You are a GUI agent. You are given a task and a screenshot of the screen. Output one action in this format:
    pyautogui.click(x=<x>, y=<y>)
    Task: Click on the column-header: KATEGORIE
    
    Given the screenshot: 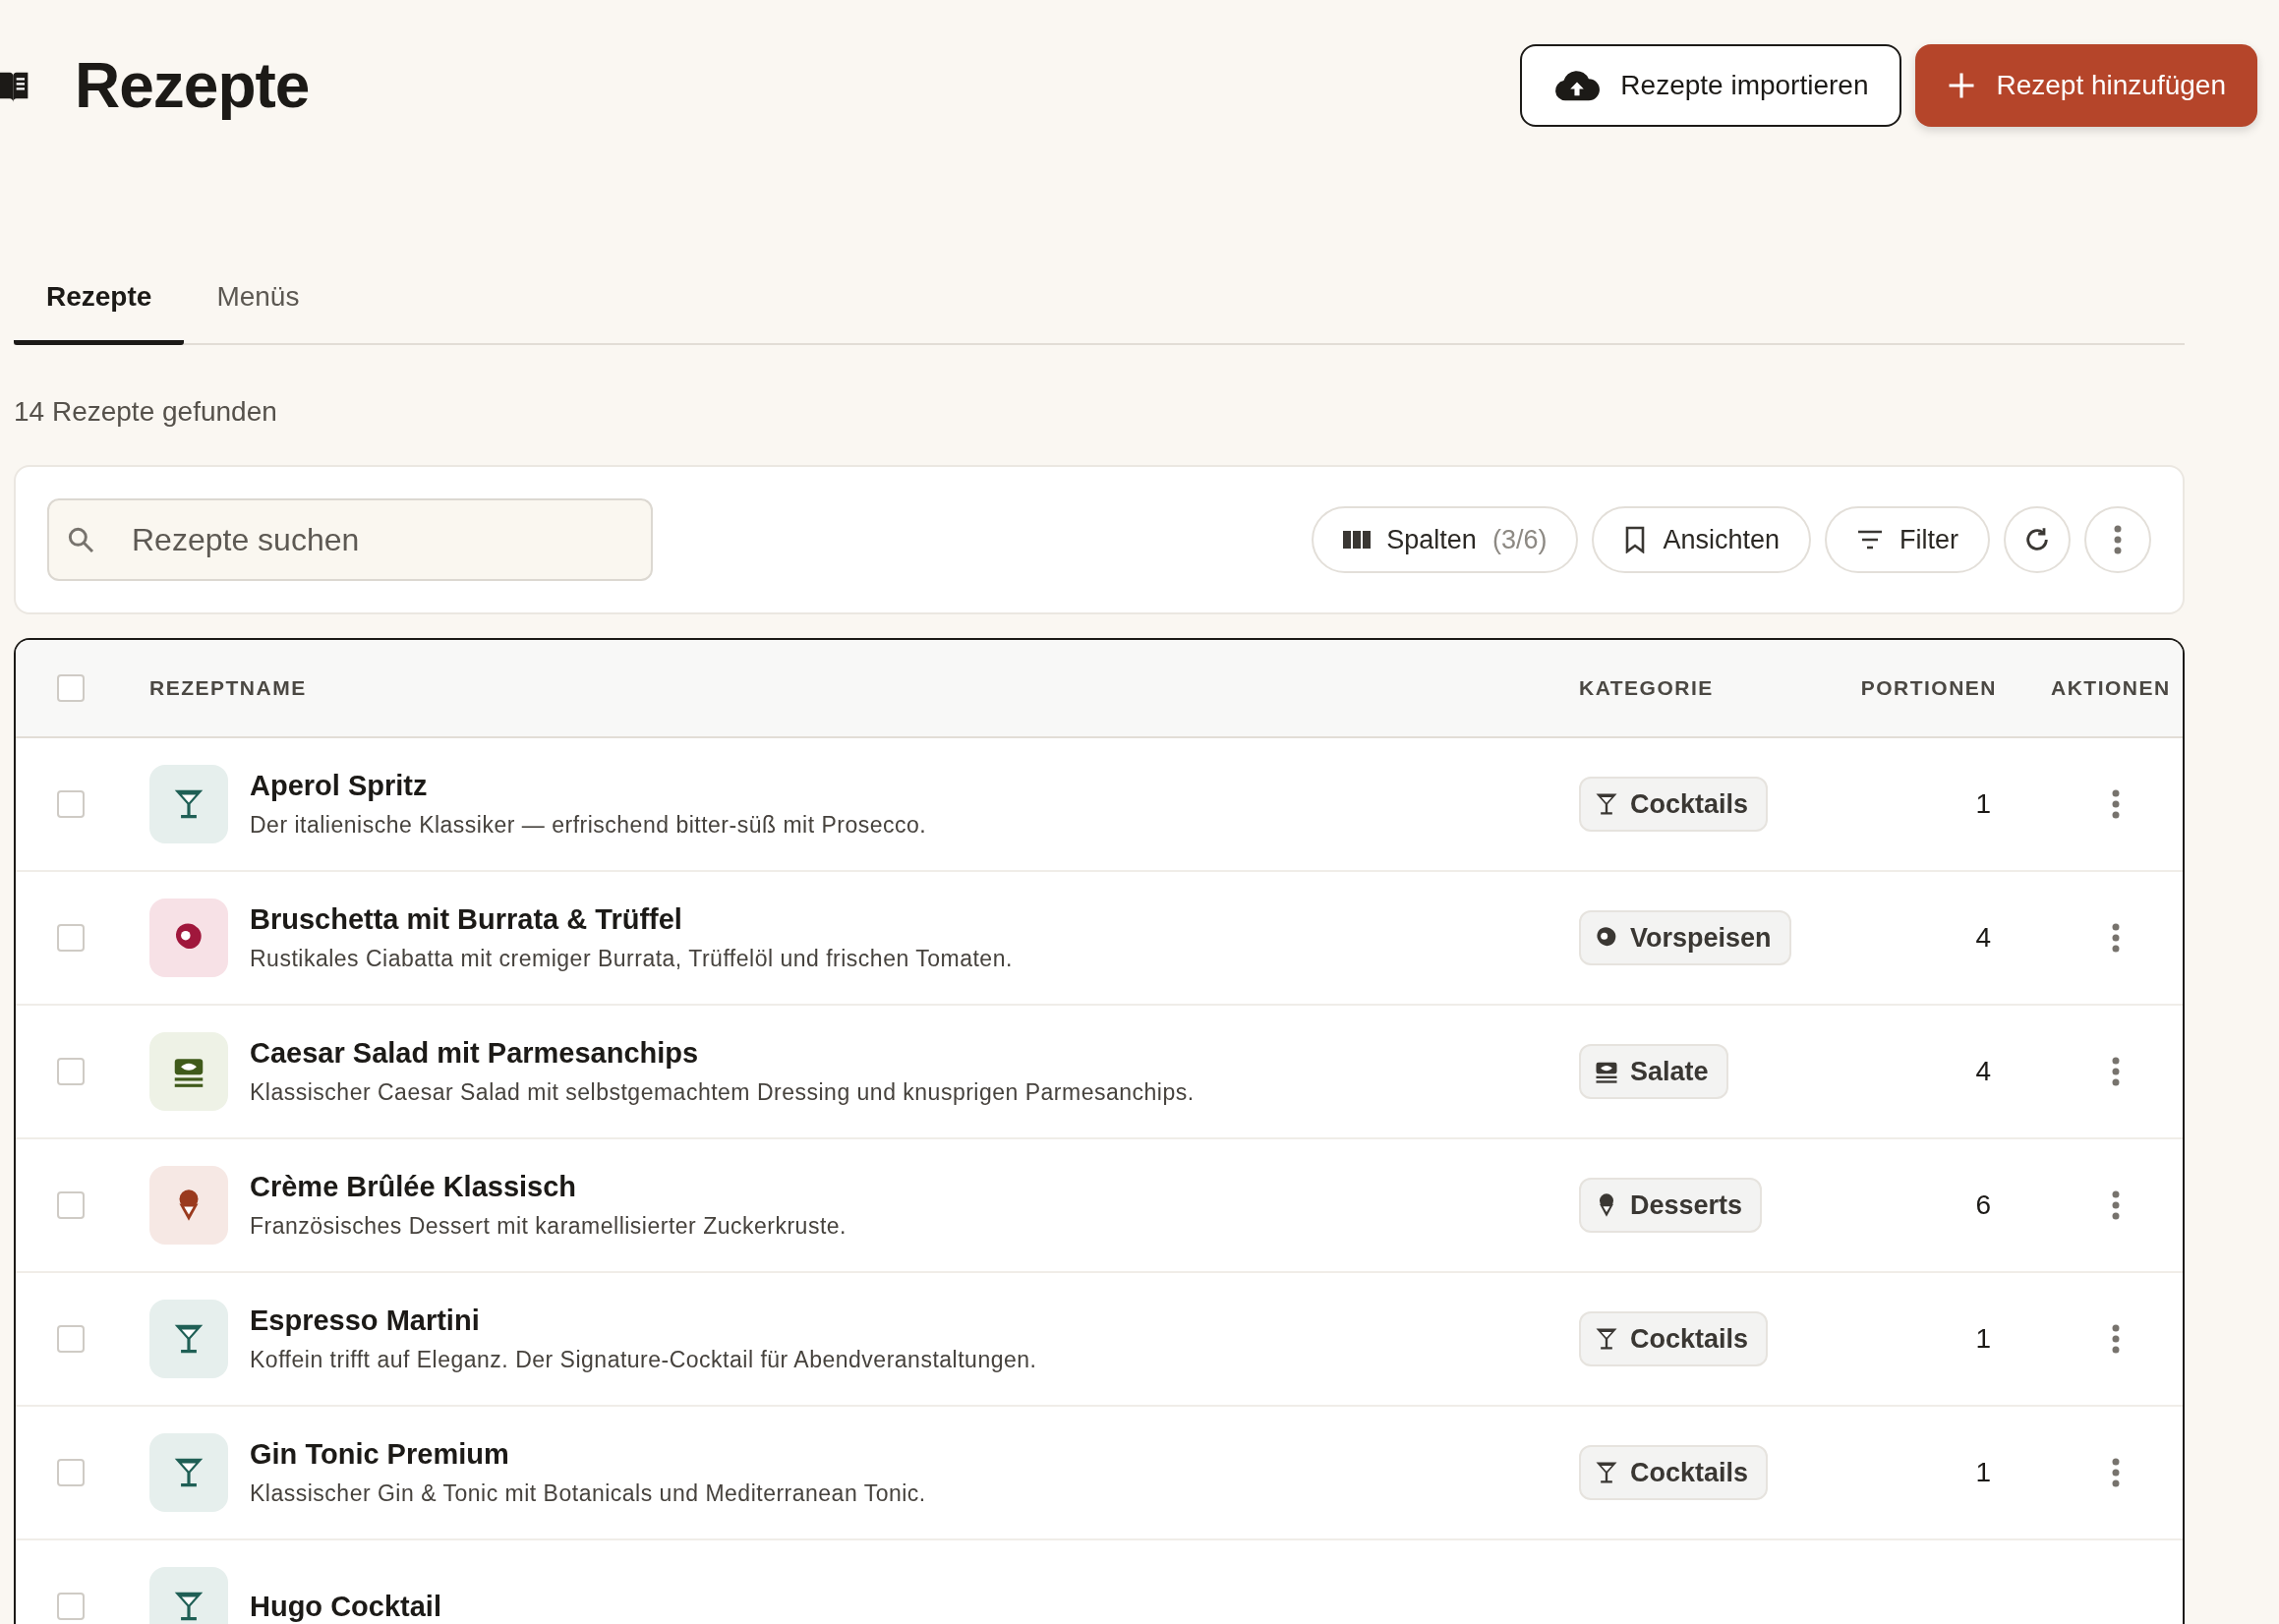 What is the action you would take?
    pyautogui.click(x=1647, y=688)
    